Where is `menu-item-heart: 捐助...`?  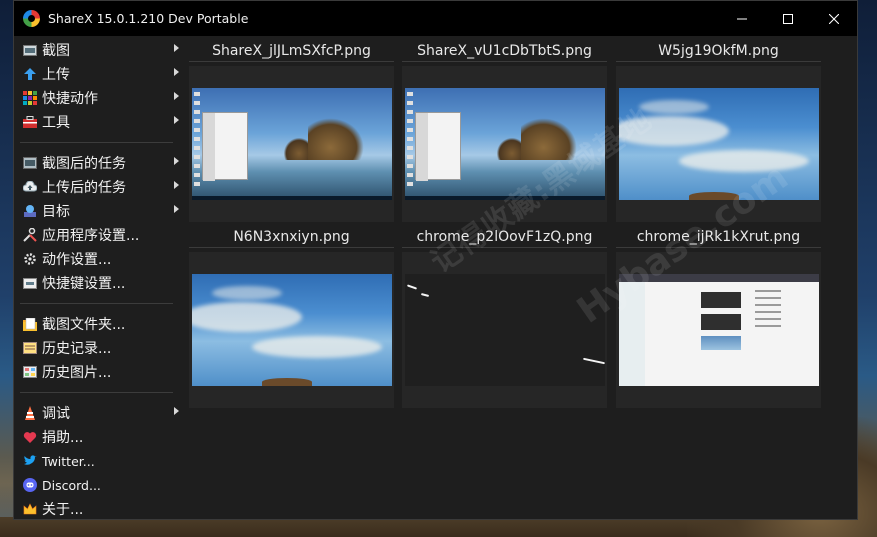 menu-item-heart: 捐助... is located at coordinates (96, 437).